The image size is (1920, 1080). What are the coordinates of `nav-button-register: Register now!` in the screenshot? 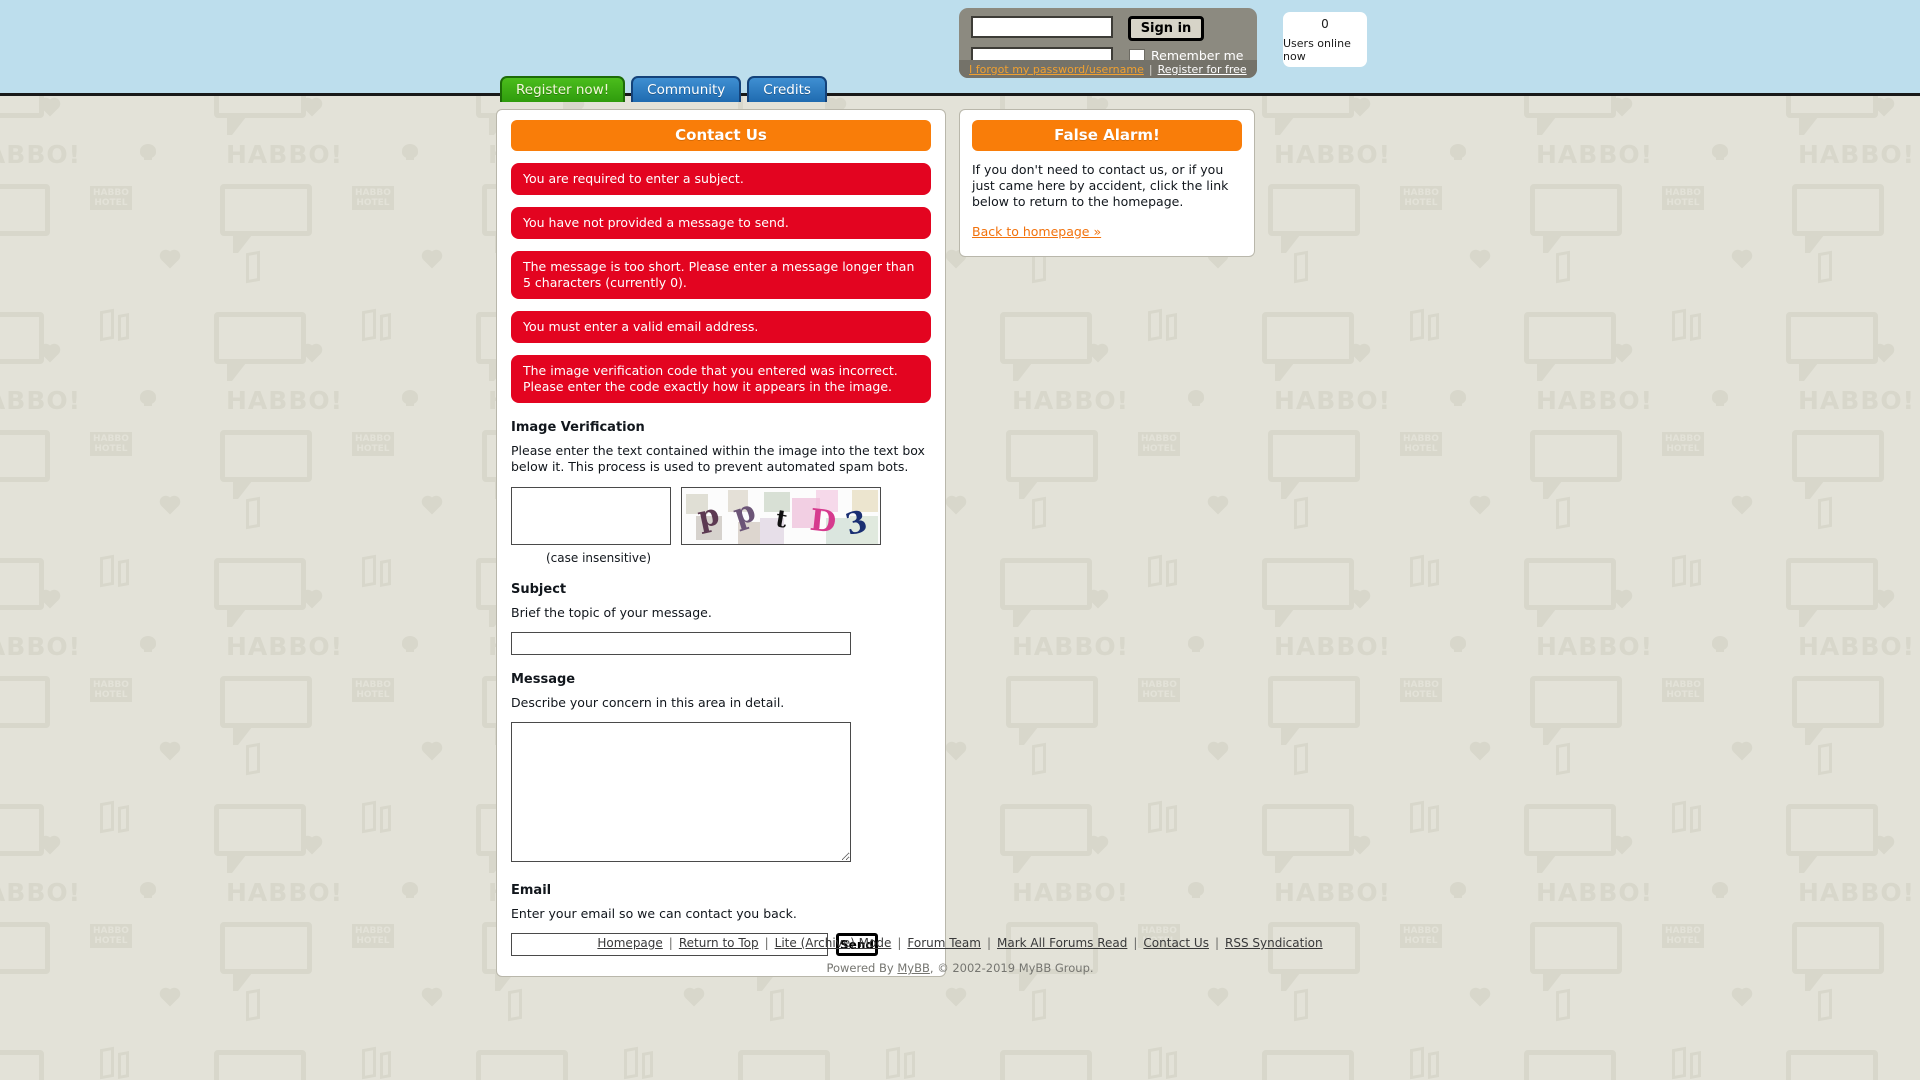 It's located at (563, 89).